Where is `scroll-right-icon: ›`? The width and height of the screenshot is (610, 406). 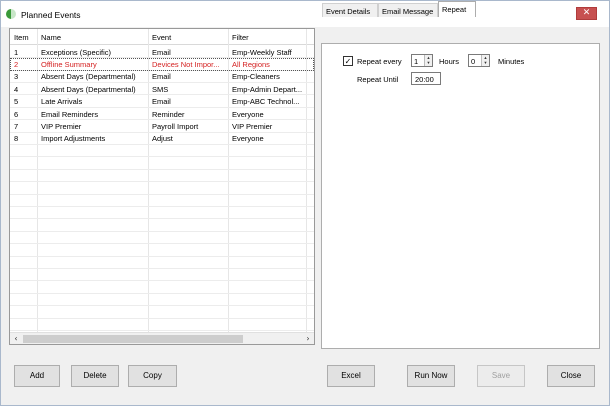
scroll-right-icon: › is located at coordinates (308, 338).